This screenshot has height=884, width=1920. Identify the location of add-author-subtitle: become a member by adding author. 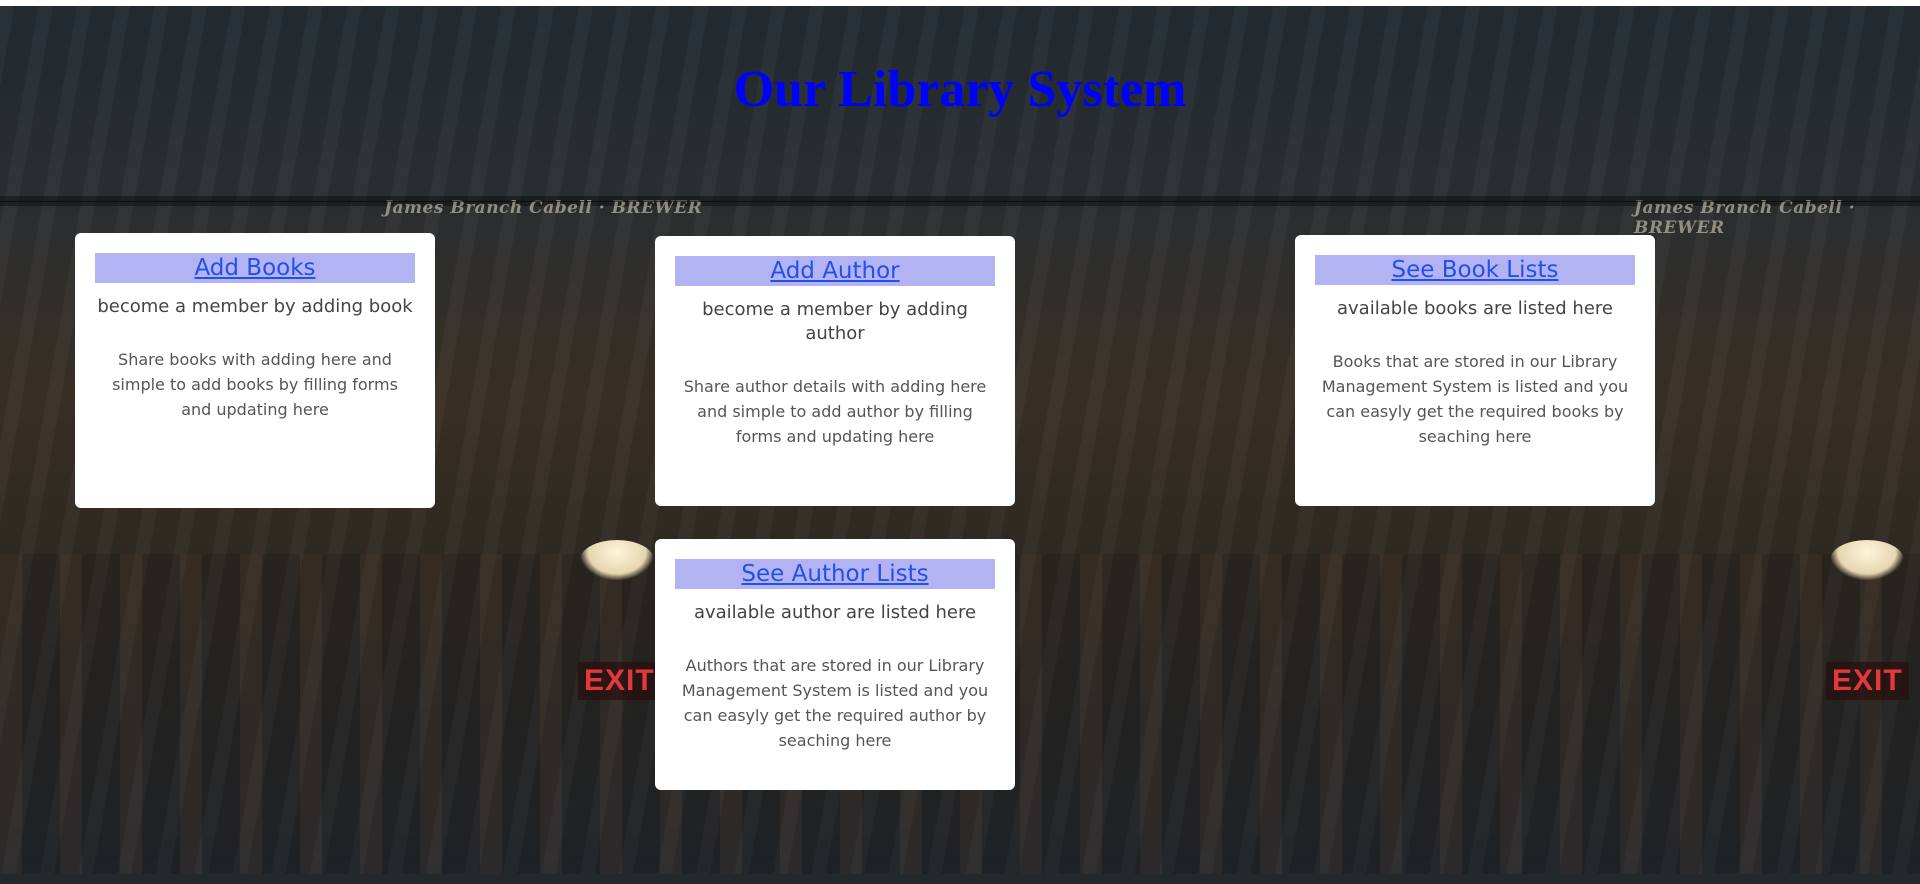
(835, 321).